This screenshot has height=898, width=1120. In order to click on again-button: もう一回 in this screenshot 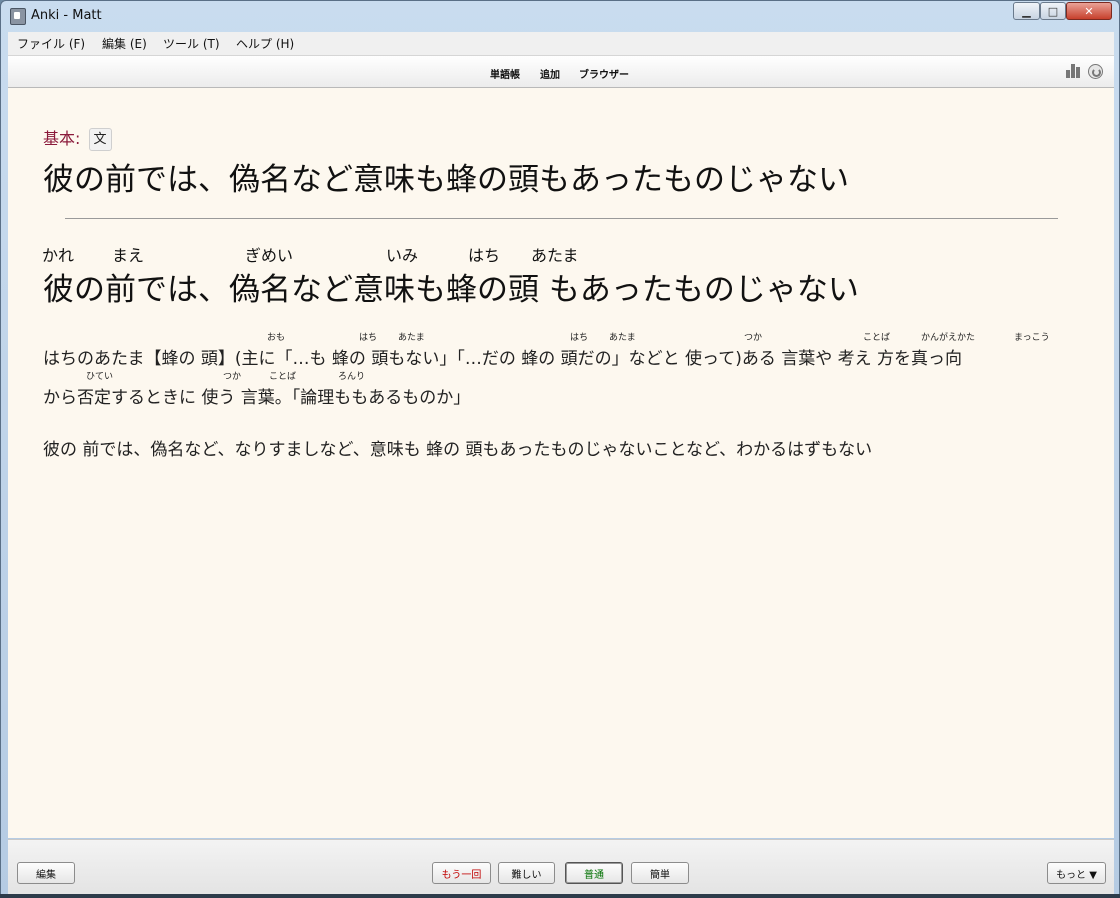, I will do `click(461, 873)`.